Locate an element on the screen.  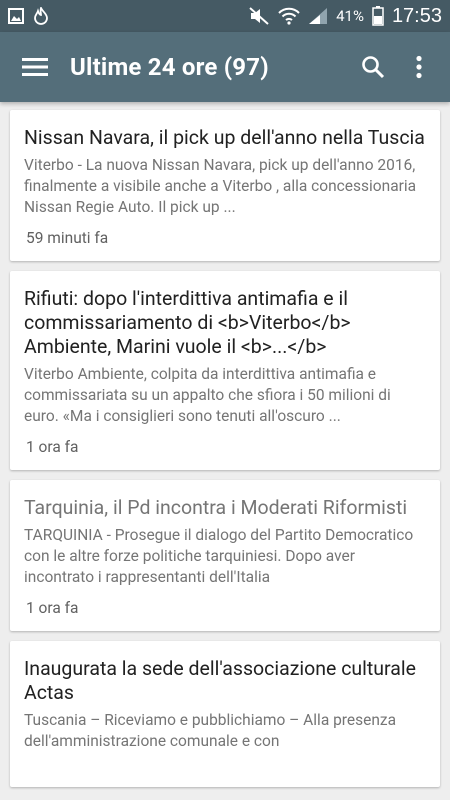
more-vert-icon is located at coordinates (419, 67).